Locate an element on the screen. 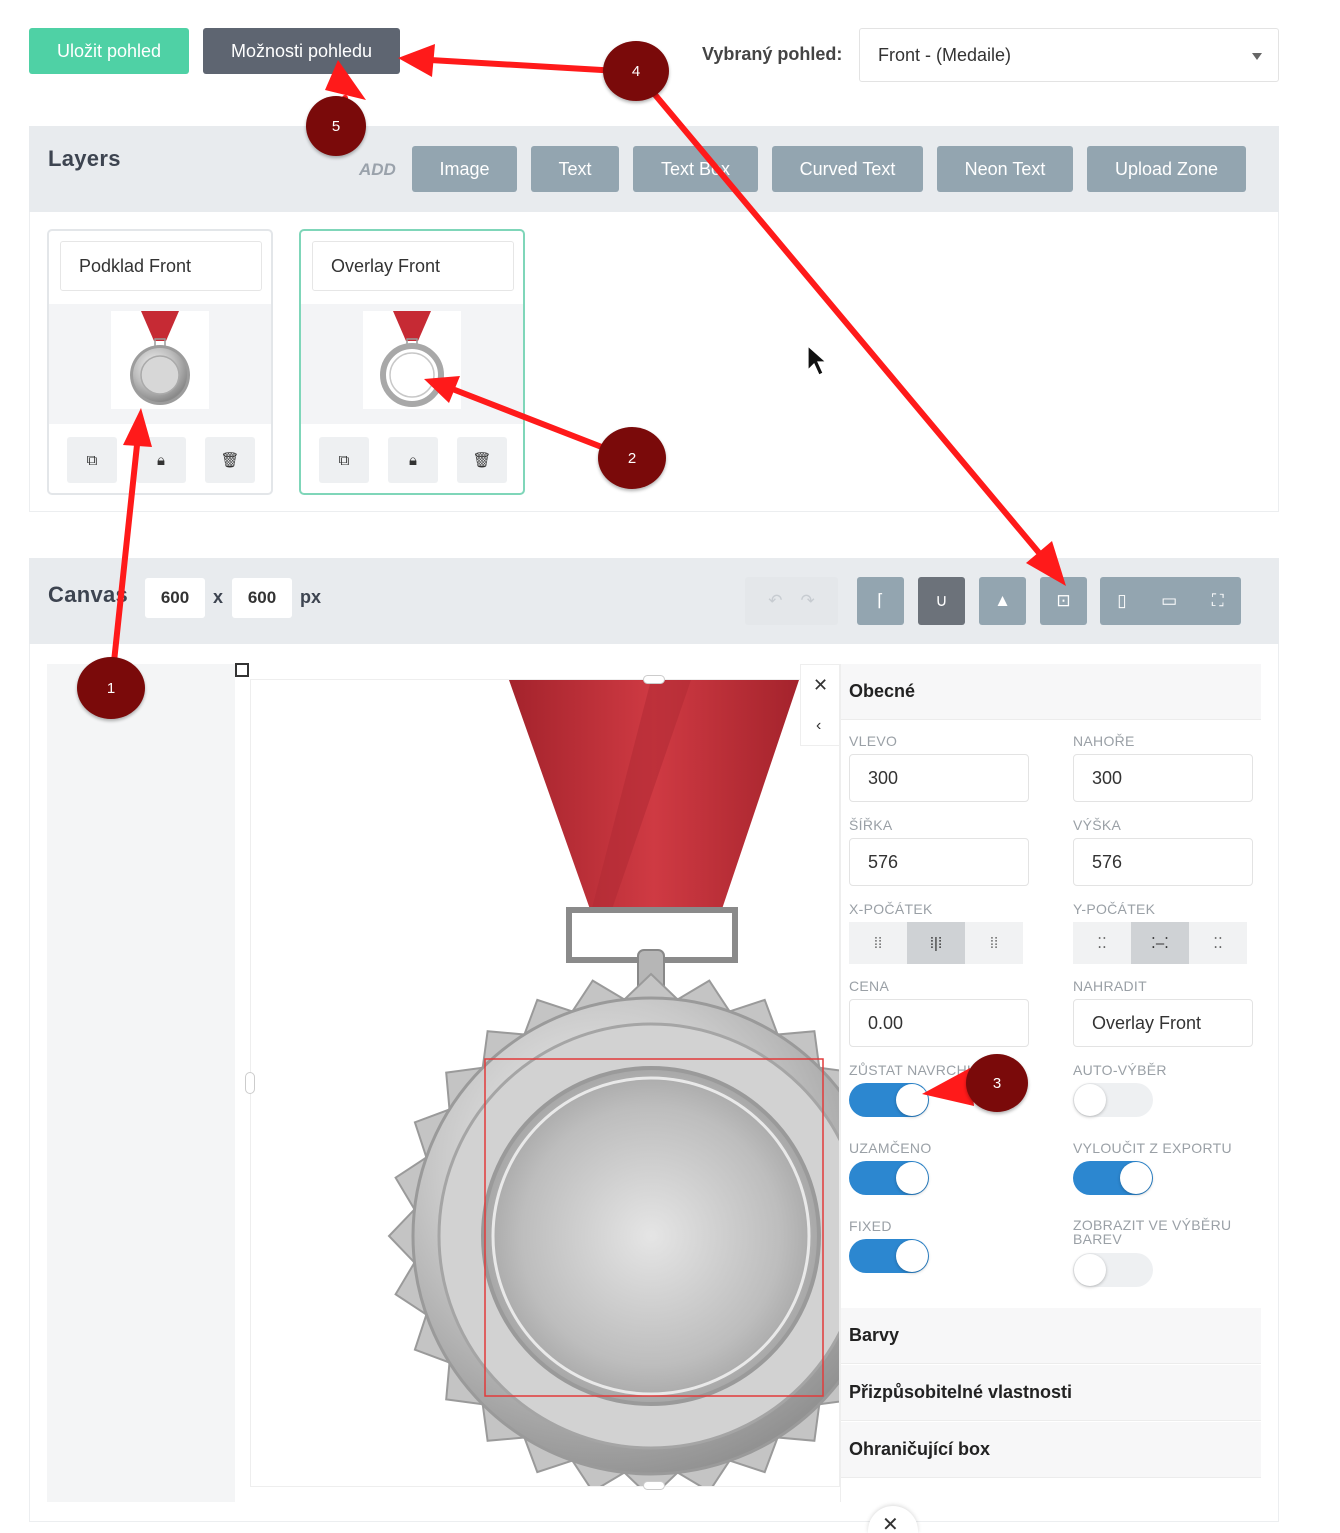 Image resolution: width=1340 pixels, height=1533 pixels. add-textbox-button: Text Box is located at coordinates (695, 169).